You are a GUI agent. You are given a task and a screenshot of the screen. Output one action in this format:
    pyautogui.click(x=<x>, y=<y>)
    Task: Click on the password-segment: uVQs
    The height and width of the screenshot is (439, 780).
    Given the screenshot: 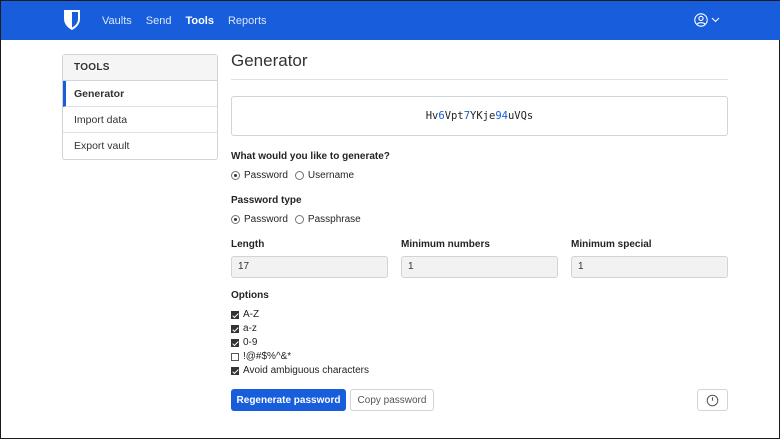 What is the action you would take?
    pyautogui.click(x=520, y=116)
    